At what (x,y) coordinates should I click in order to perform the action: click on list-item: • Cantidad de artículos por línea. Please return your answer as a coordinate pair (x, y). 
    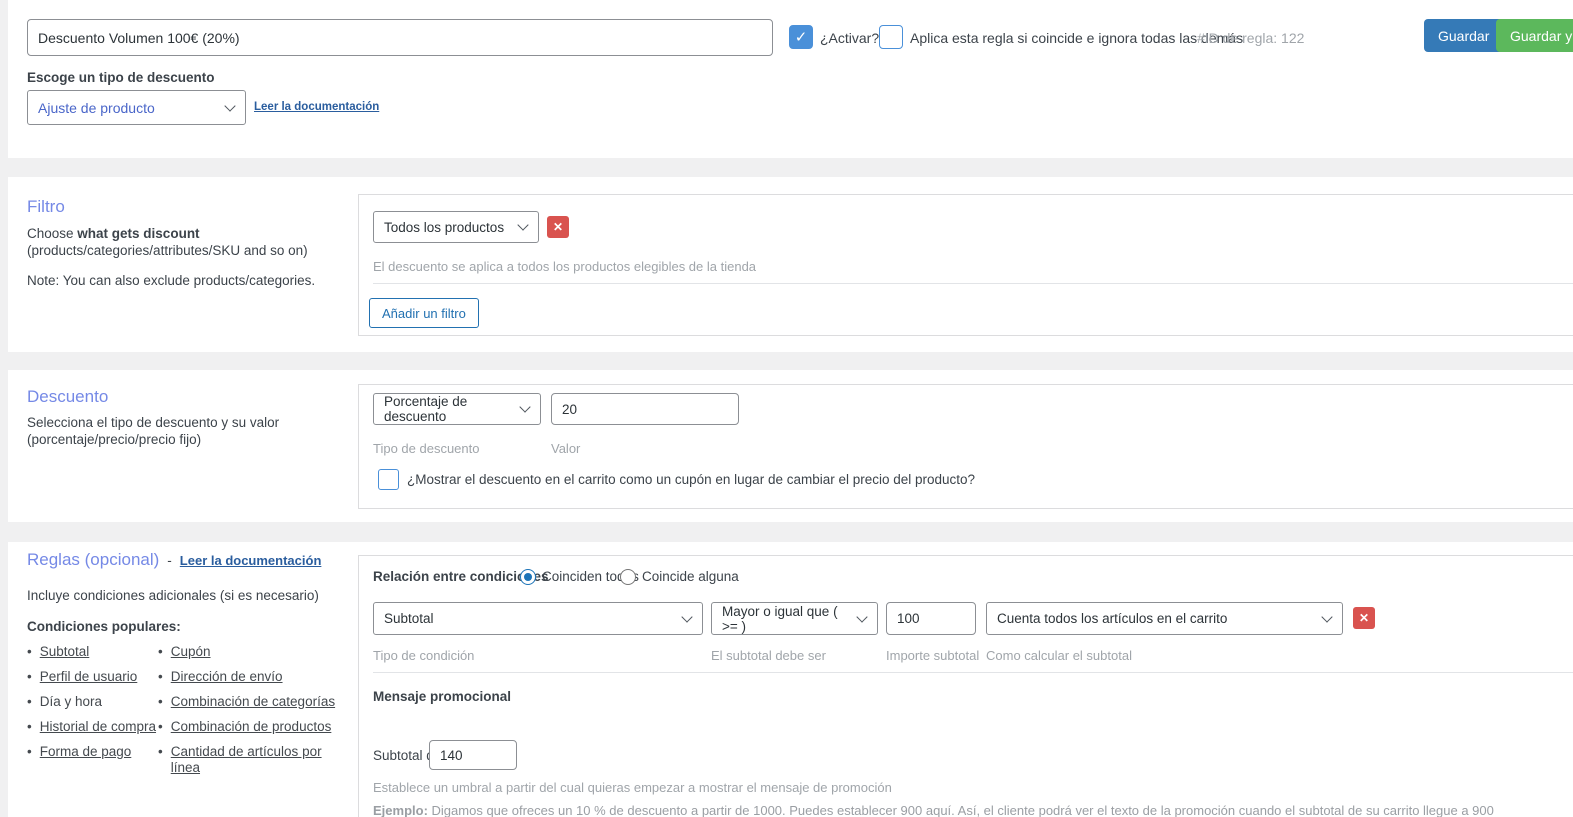
    Looking at the image, I should click on (250, 761).